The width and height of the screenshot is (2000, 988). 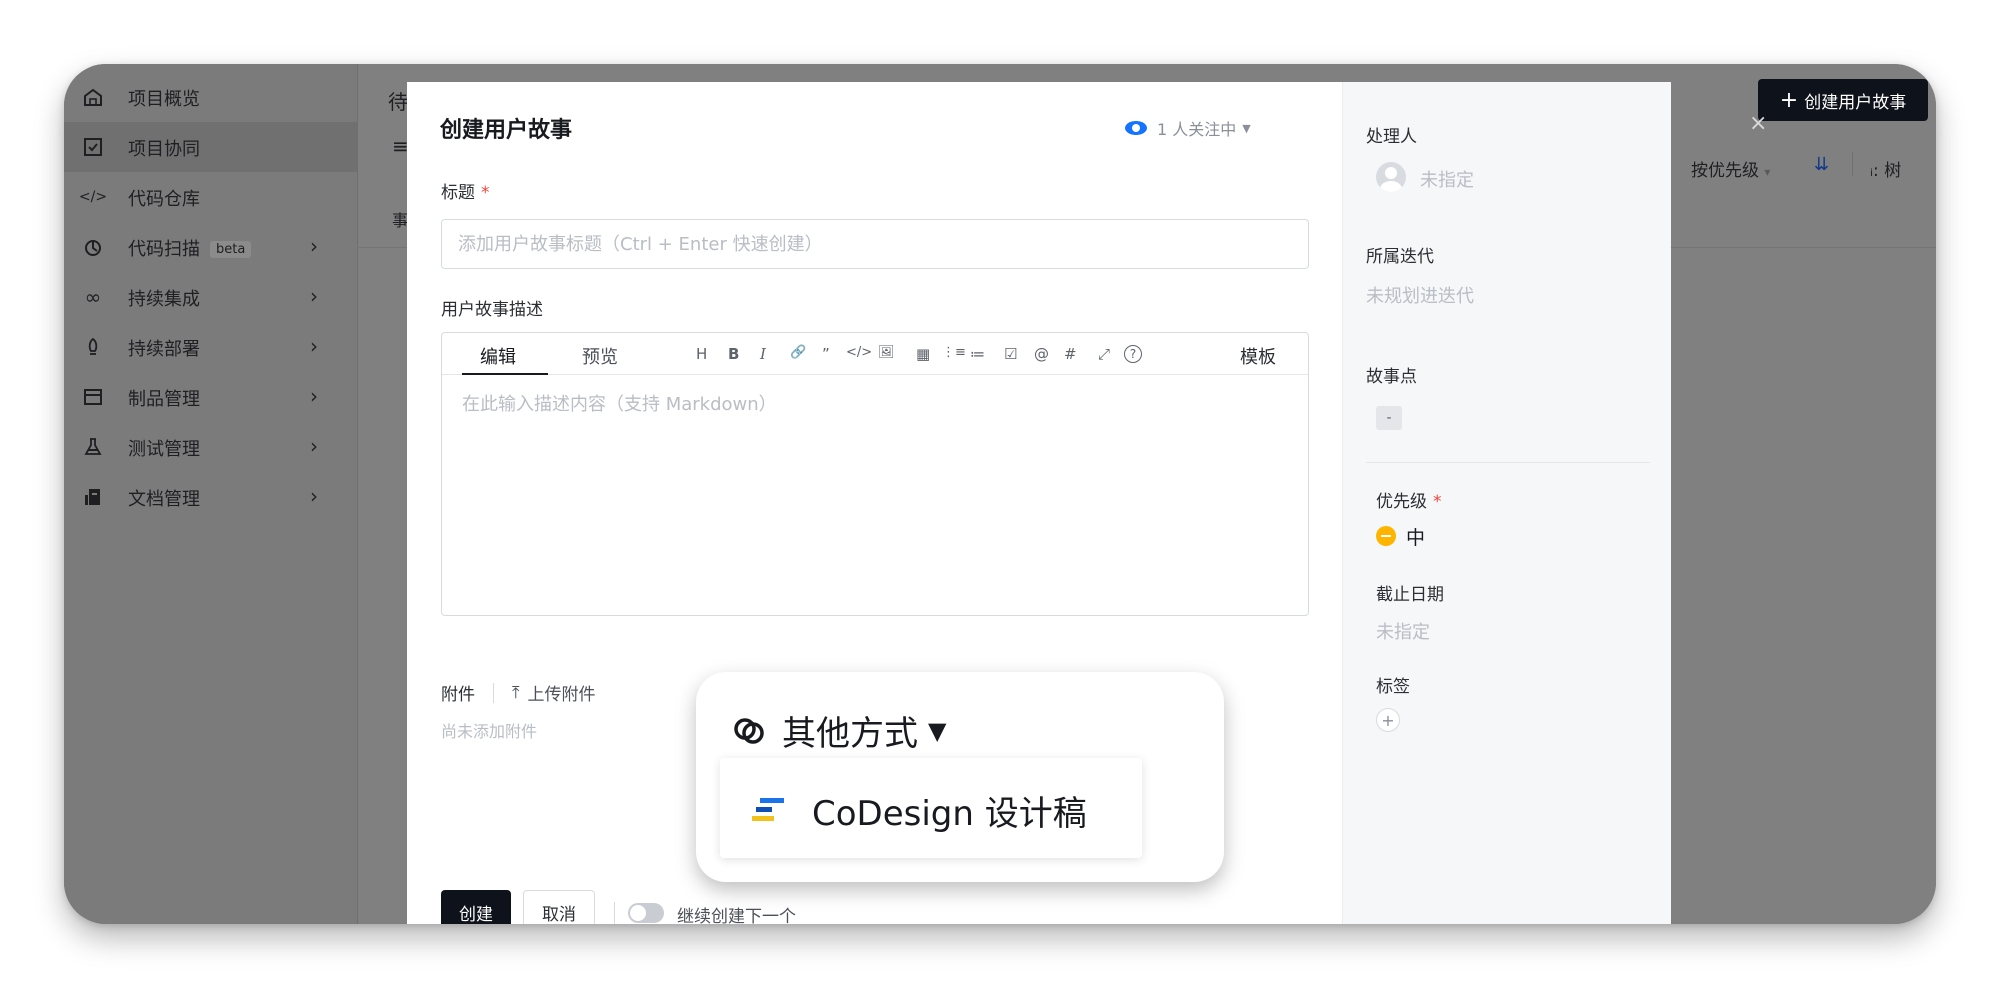 What do you see at coordinates (93, 347) in the screenshot?
I see `deploy-icon` at bounding box center [93, 347].